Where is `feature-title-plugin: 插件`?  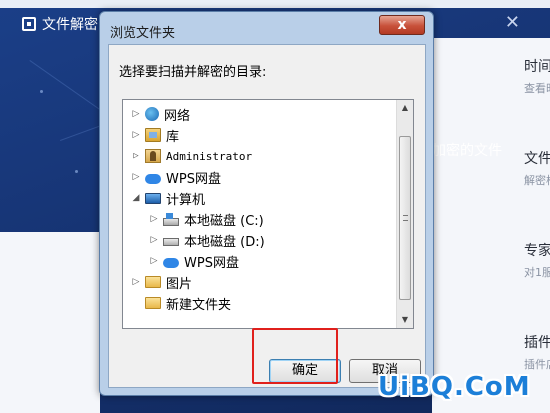 feature-title-plugin: 插件 is located at coordinates (537, 343).